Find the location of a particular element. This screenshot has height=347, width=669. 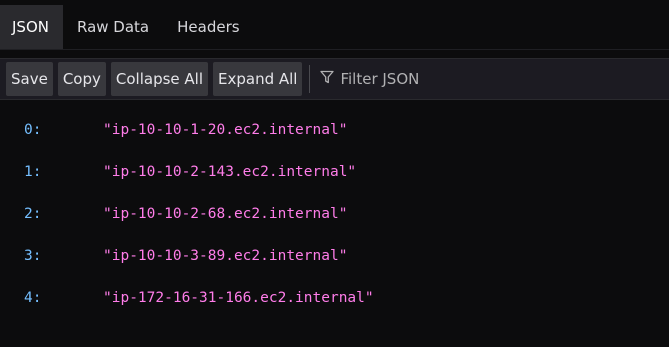

toolbar-divider is located at coordinates (310, 79).